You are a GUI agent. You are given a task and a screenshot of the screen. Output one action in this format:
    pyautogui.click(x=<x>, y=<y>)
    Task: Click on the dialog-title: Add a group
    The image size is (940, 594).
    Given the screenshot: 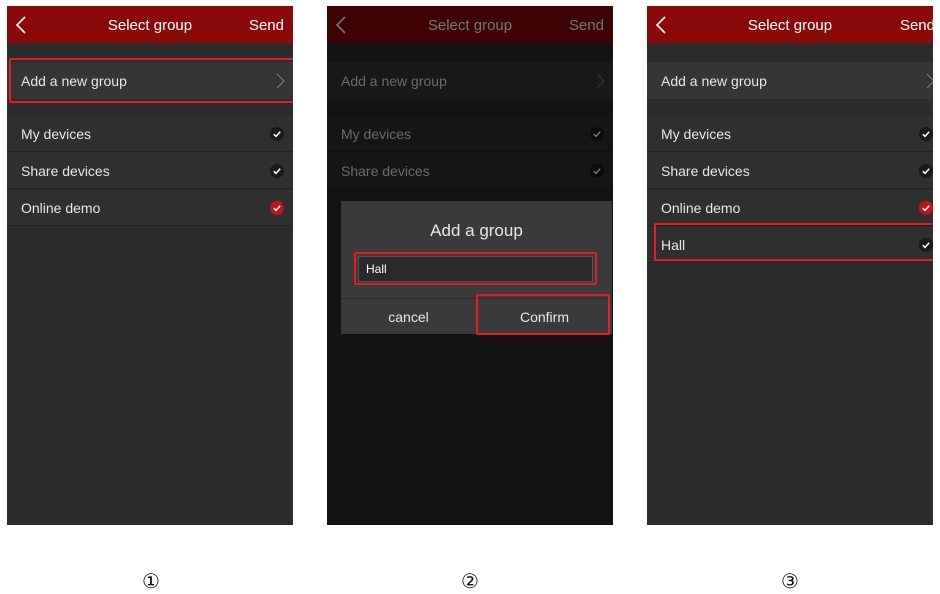 What is the action you would take?
    pyautogui.click(x=476, y=230)
    